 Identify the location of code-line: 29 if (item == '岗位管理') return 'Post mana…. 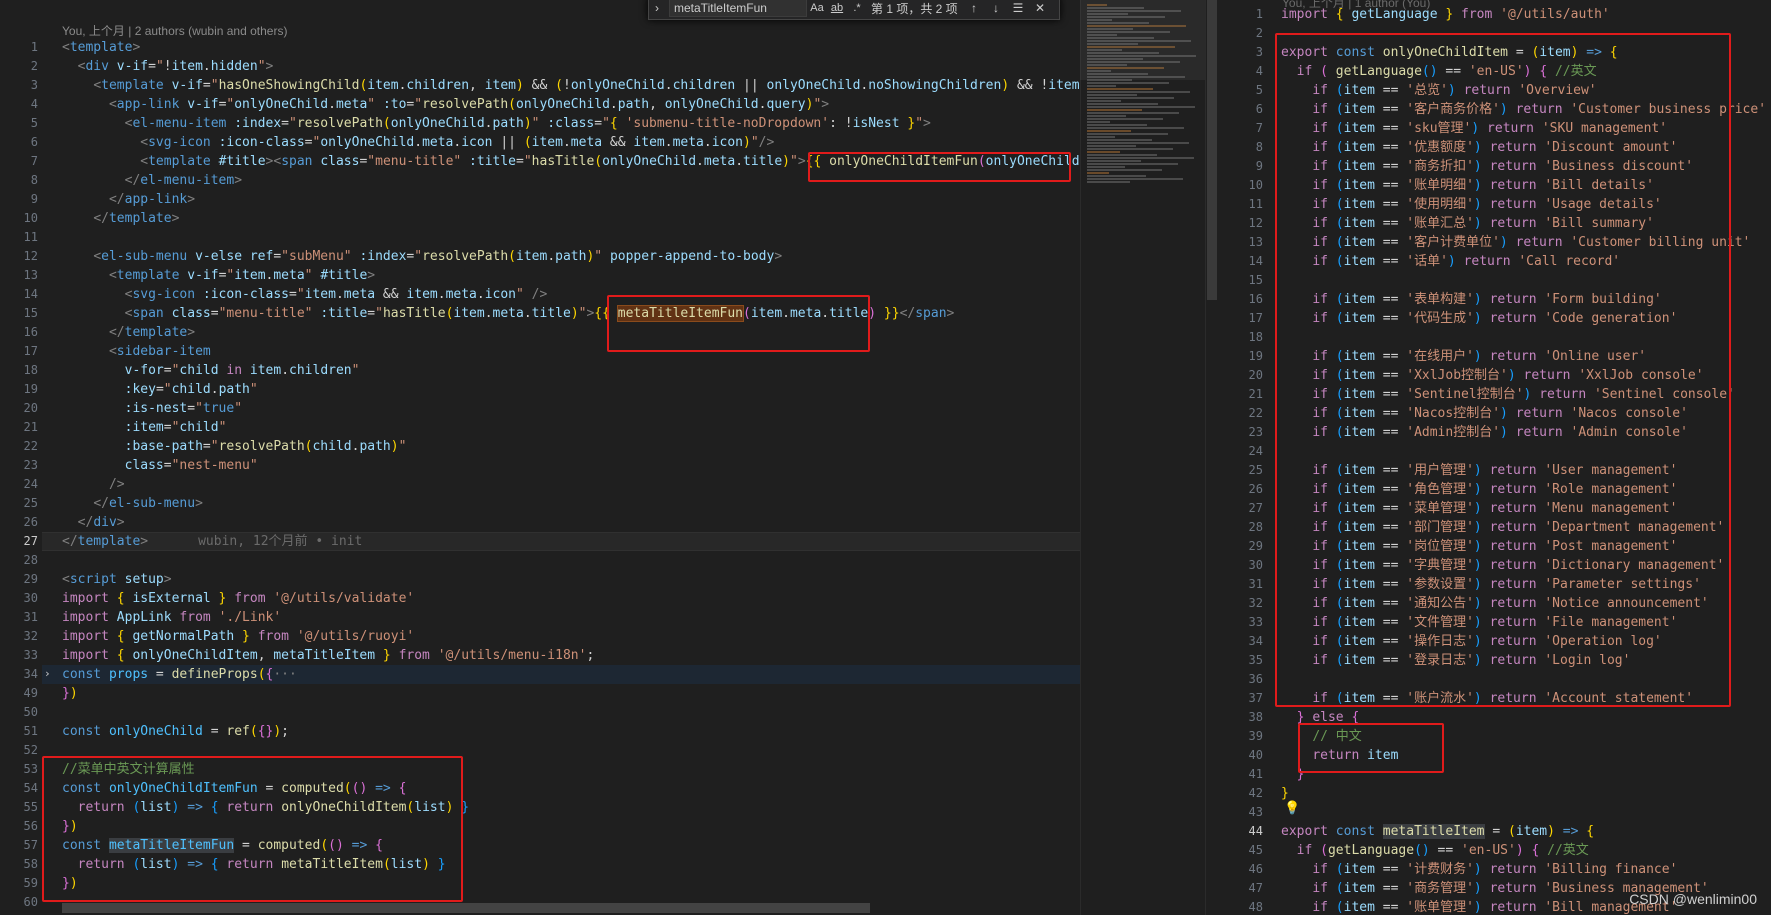
(1495, 546).